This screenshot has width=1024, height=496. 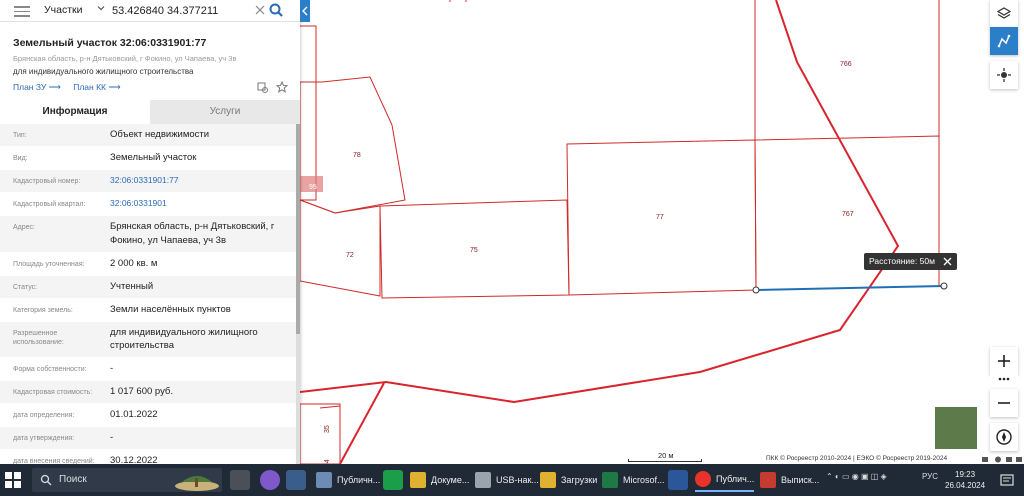 I want to click on parcel-label-95: 95, so click(x=313, y=187).